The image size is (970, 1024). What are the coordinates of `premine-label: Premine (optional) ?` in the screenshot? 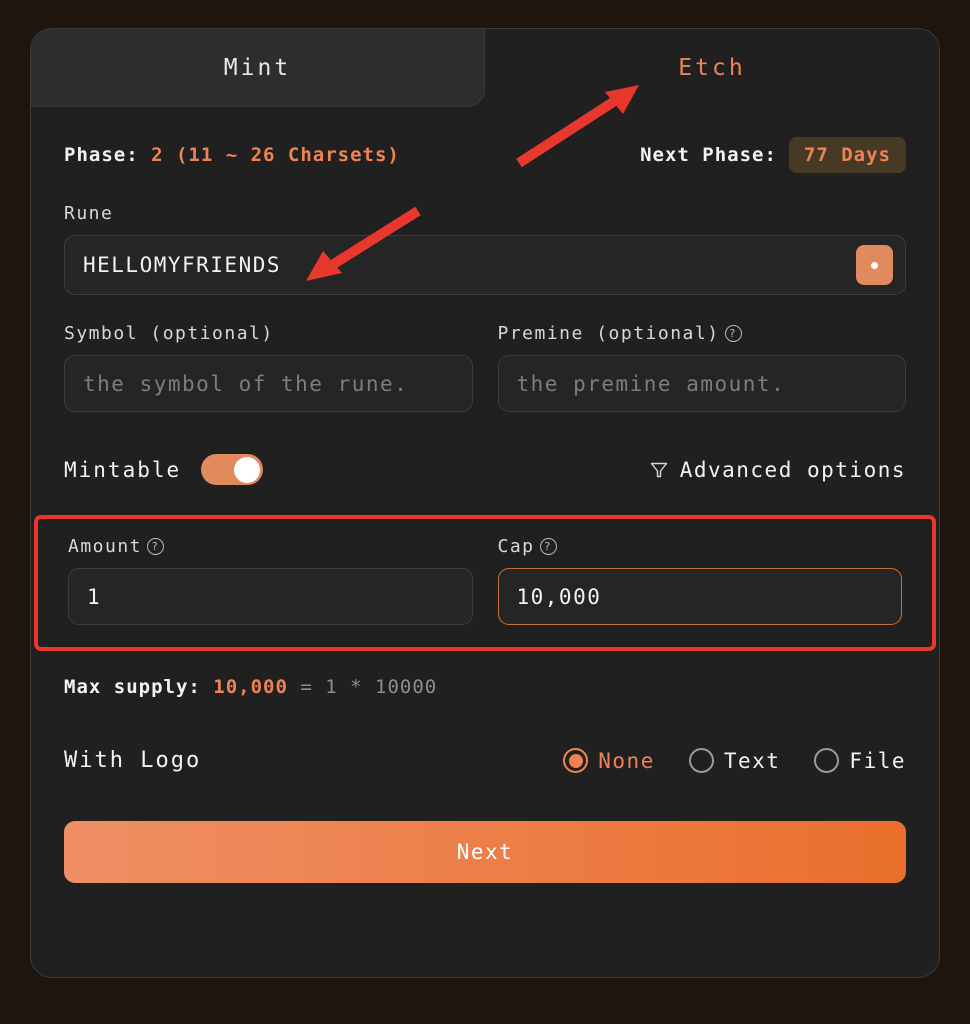 It's located at (702, 333).